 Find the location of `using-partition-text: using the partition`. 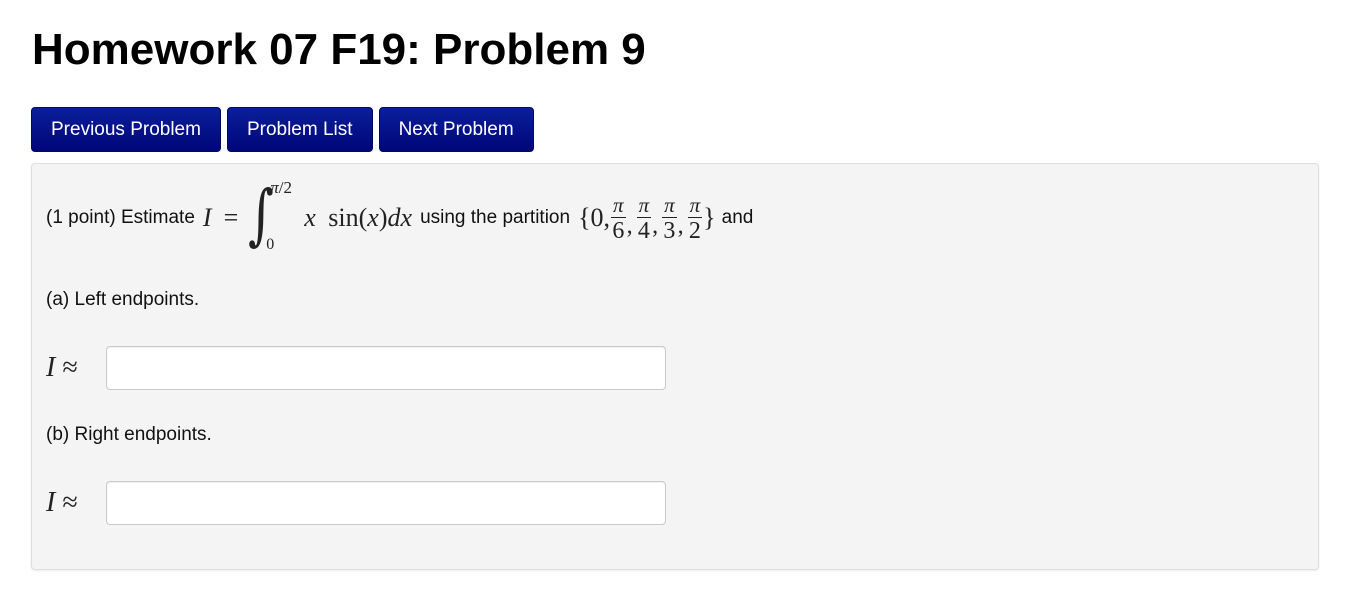

using-partition-text: using the partition is located at coordinates (495, 217).